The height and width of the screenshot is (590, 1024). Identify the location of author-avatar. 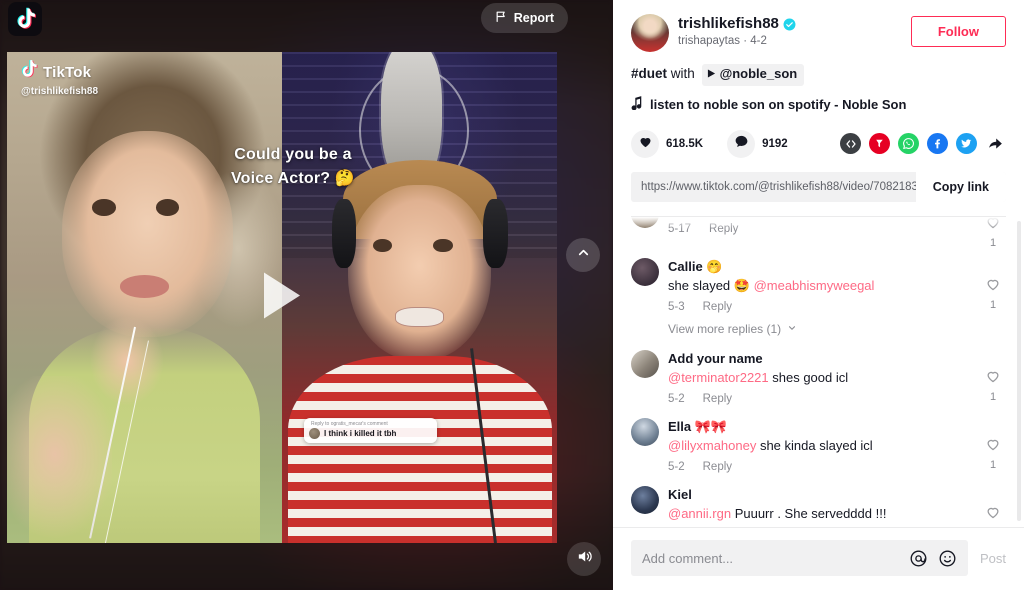
(650, 33).